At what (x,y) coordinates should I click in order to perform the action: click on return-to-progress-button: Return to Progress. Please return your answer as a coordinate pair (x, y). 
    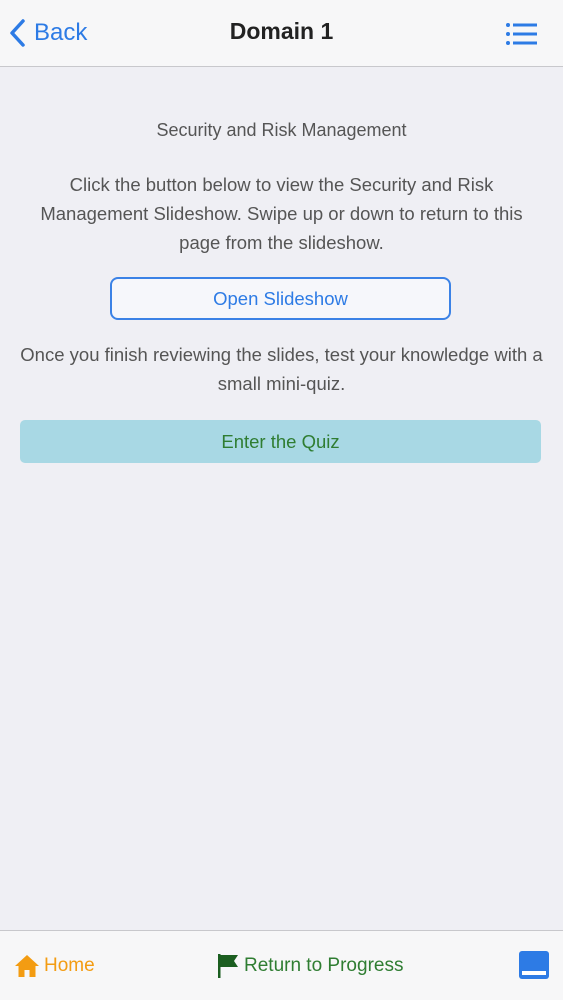
    Looking at the image, I should click on (309, 966).